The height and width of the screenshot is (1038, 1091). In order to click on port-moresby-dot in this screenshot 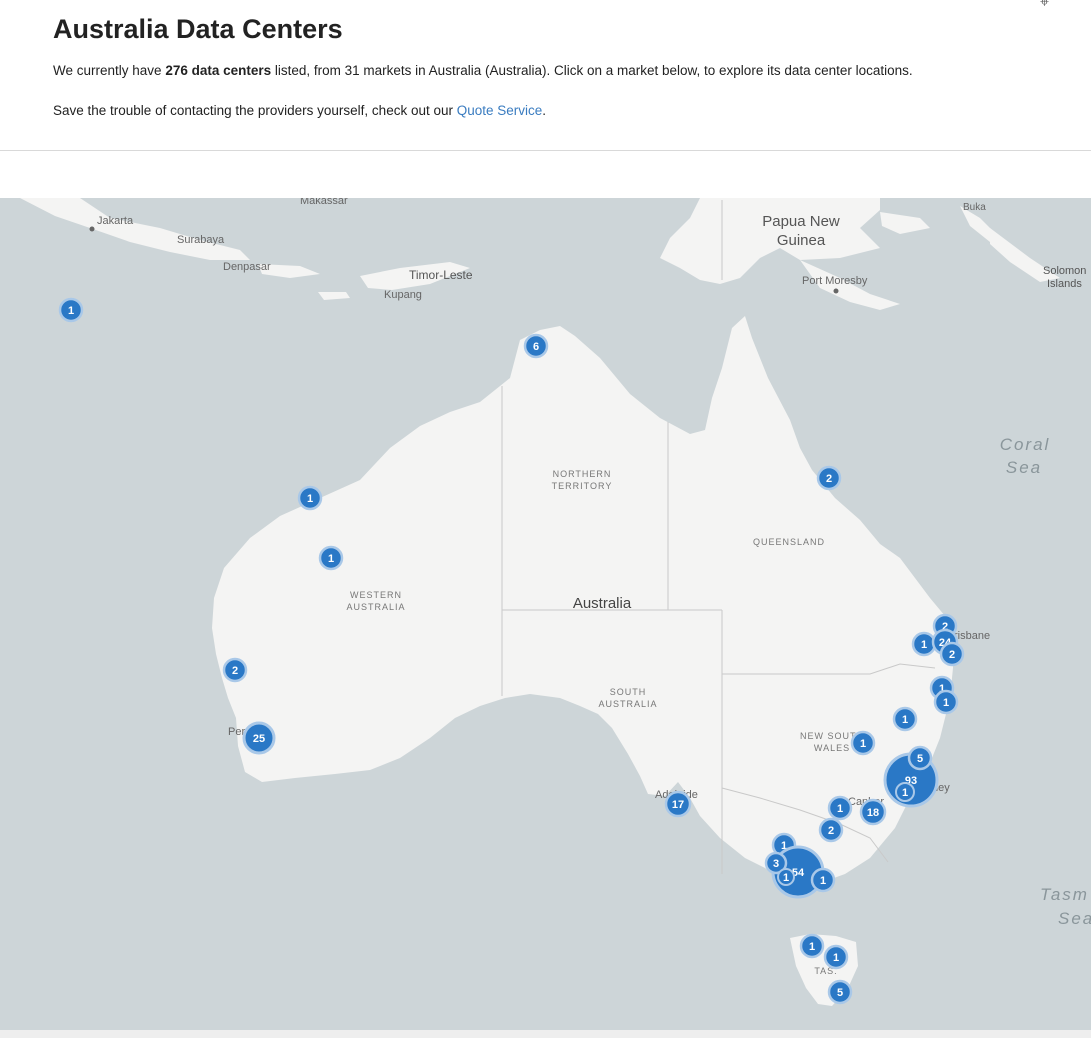, I will do `click(836, 291)`.